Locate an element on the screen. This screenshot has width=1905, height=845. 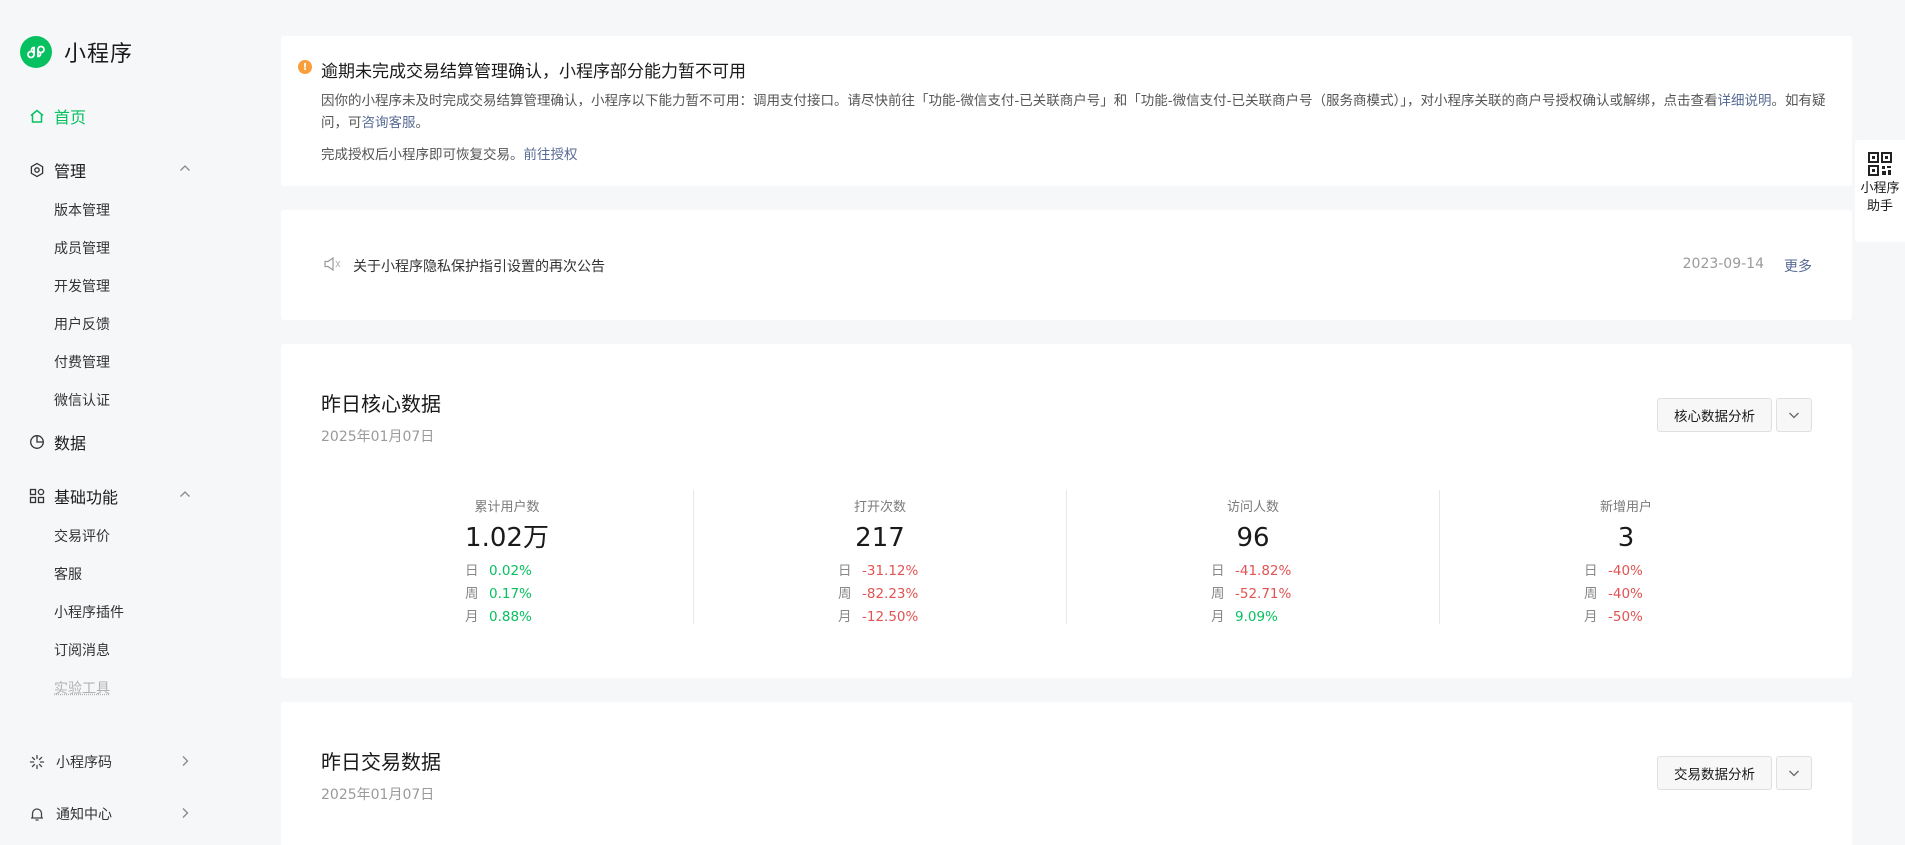
mini-program-assistant: 小程序 助手 is located at coordinates (1880, 191).